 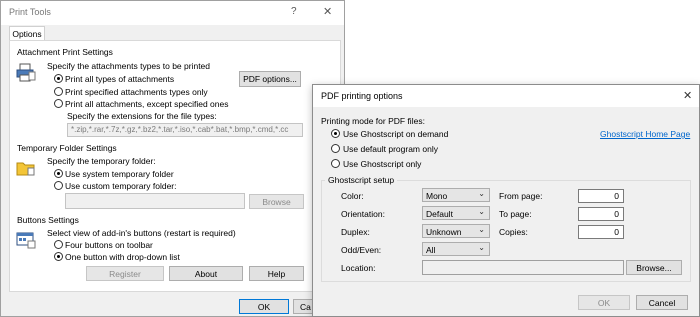 What do you see at coordinates (264, 306) in the screenshot?
I see `ok-button: OK` at bounding box center [264, 306].